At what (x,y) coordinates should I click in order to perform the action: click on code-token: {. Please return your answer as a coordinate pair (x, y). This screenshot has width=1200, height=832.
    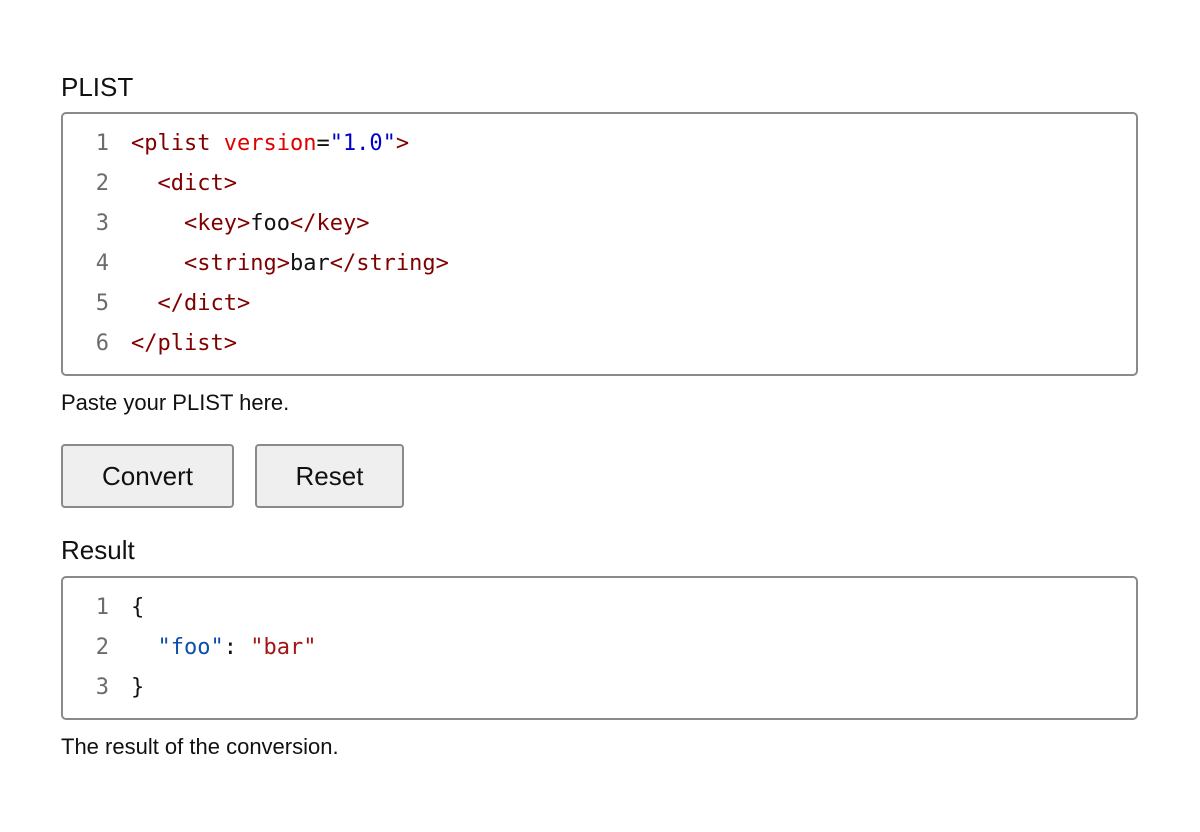
    Looking at the image, I should click on (138, 607).